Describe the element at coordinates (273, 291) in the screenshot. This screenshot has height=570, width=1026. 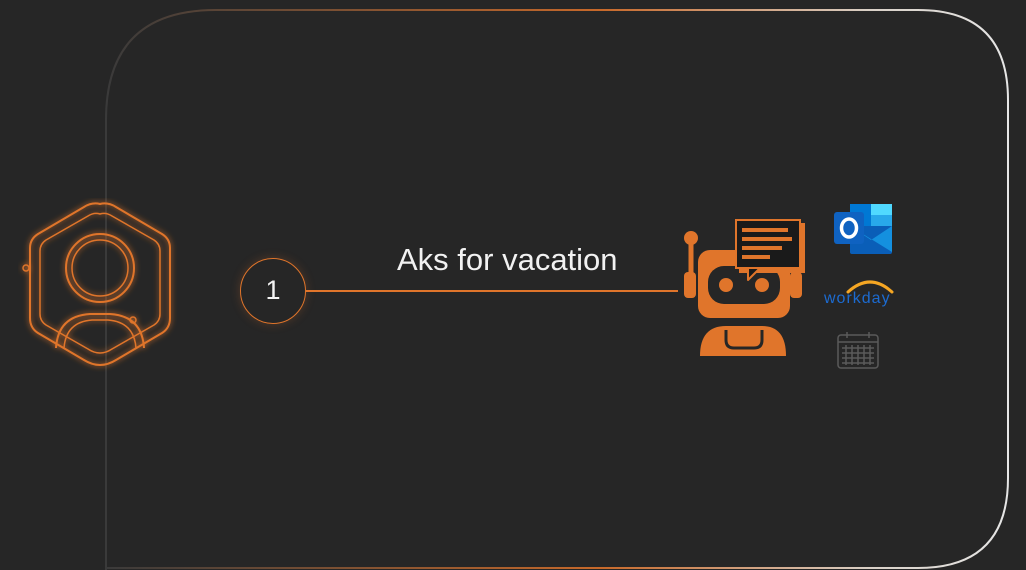
I see `step-number-badge: 1` at that location.